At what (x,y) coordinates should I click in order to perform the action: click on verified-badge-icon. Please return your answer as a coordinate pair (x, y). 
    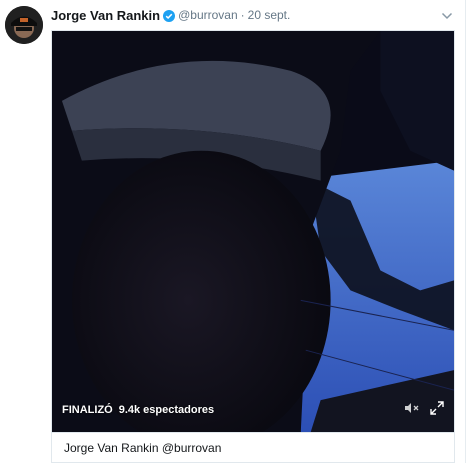
    Looking at the image, I should click on (169, 15).